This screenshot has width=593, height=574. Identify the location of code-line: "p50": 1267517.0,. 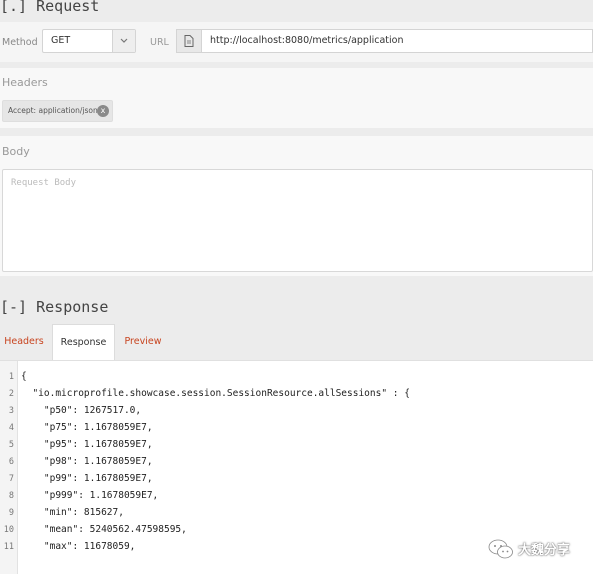
(81, 410).